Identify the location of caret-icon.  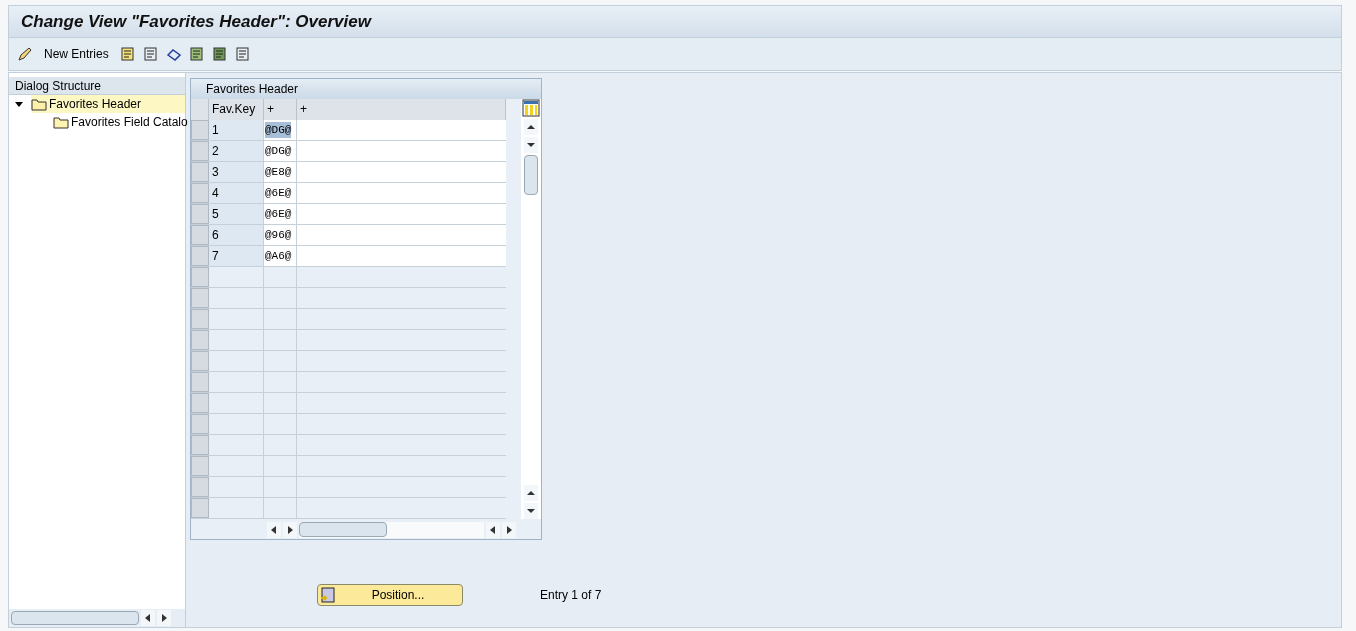
(19, 104).